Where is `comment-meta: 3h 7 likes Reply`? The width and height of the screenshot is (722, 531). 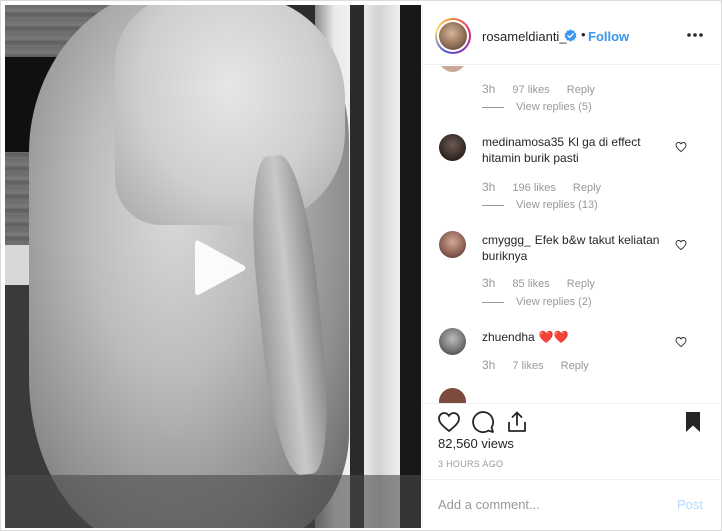
comment-meta: 3h 7 likes Reply is located at coordinates (535, 365).